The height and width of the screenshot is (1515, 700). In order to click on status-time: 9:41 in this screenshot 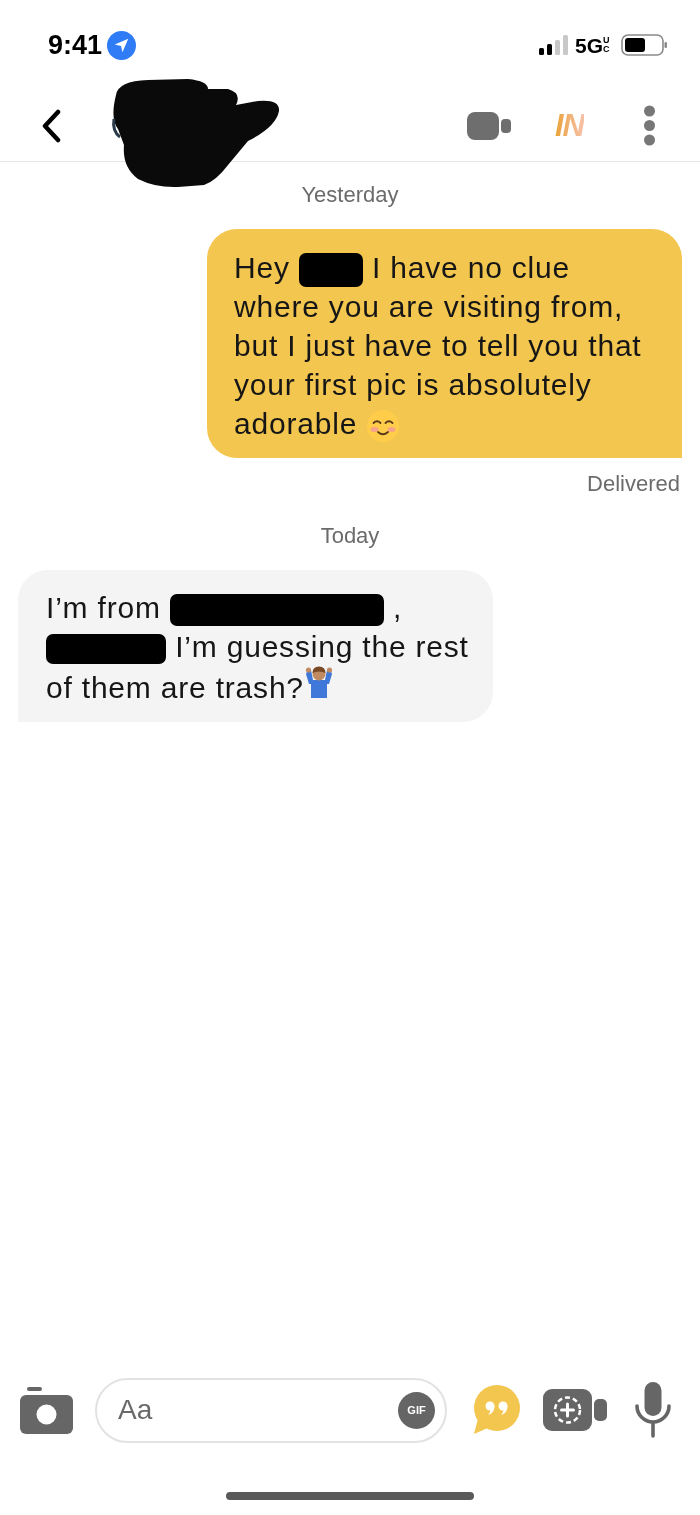, I will do `click(75, 45)`.